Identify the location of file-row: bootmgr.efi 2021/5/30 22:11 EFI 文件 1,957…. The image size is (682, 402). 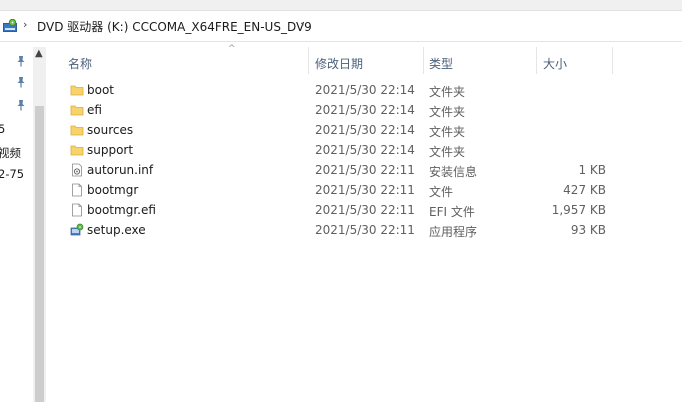
(365, 210).